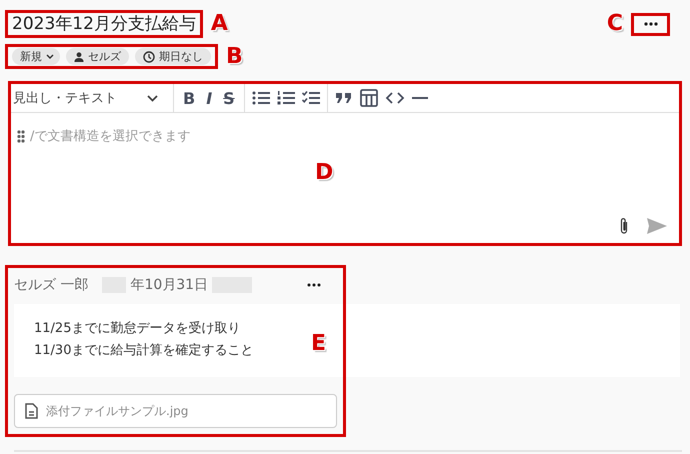 The height and width of the screenshot is (454, 690). What do you see at coordinates (104, 24) in the screenshot?
I see `task-title: 2023年12月分支払給与` at bounding box center [104, 24].